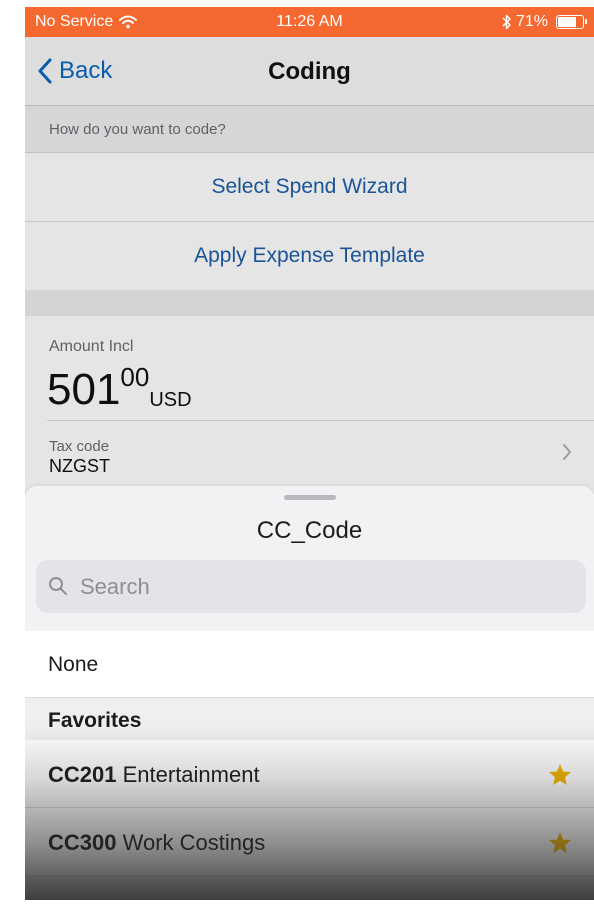 The height and width of the screenshot is (906, 594). Describe the element at coordinates (325, 586) in the screenshot. I see `search-input` at that location.